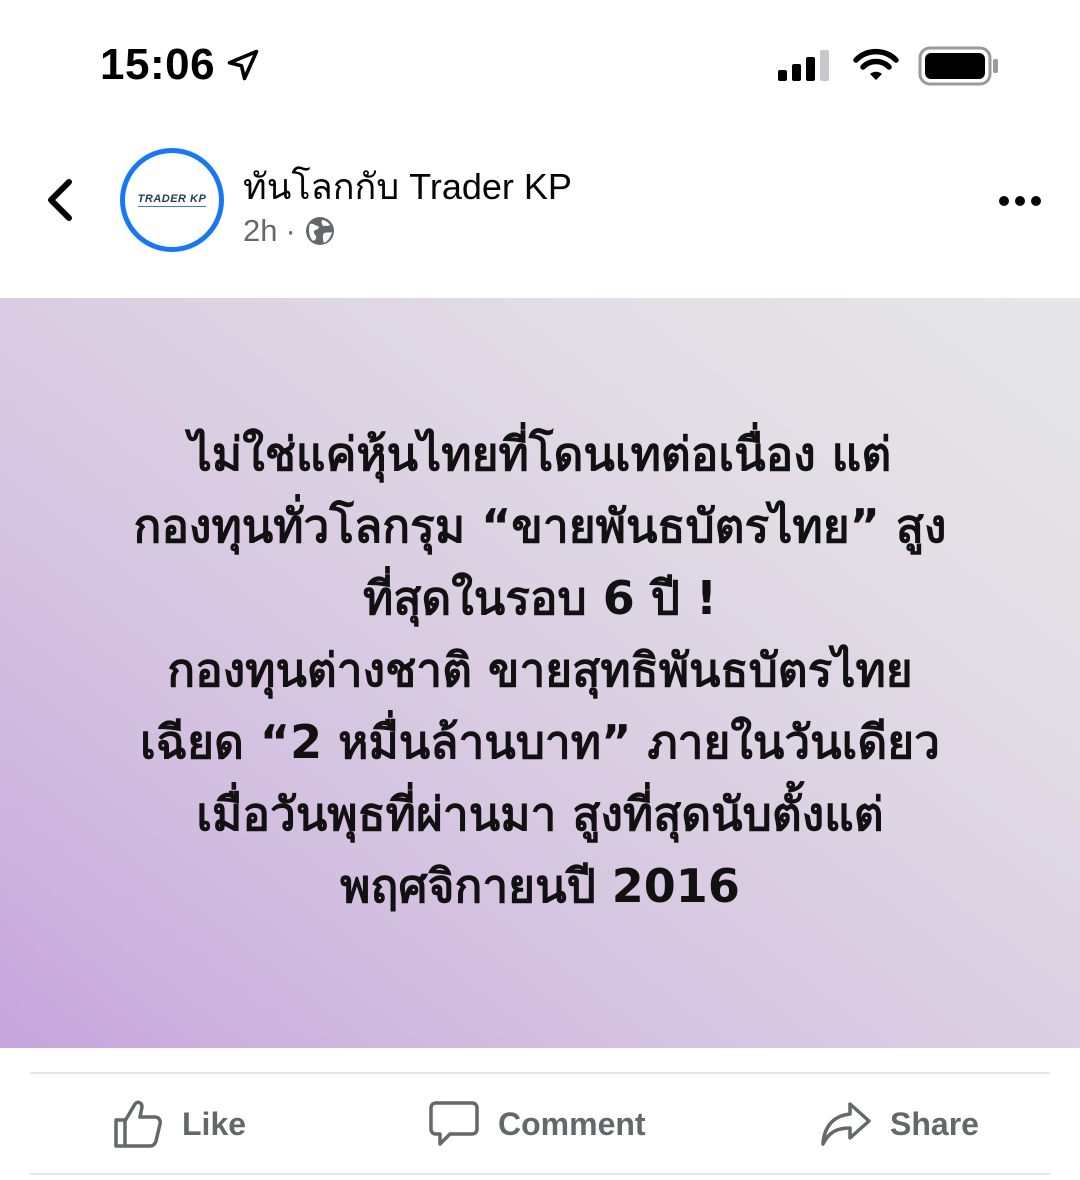  What do you see at coordinates (540, 65) in the screenshot?
I see `status-bar: 15:06` at bounding box center [540, 65].